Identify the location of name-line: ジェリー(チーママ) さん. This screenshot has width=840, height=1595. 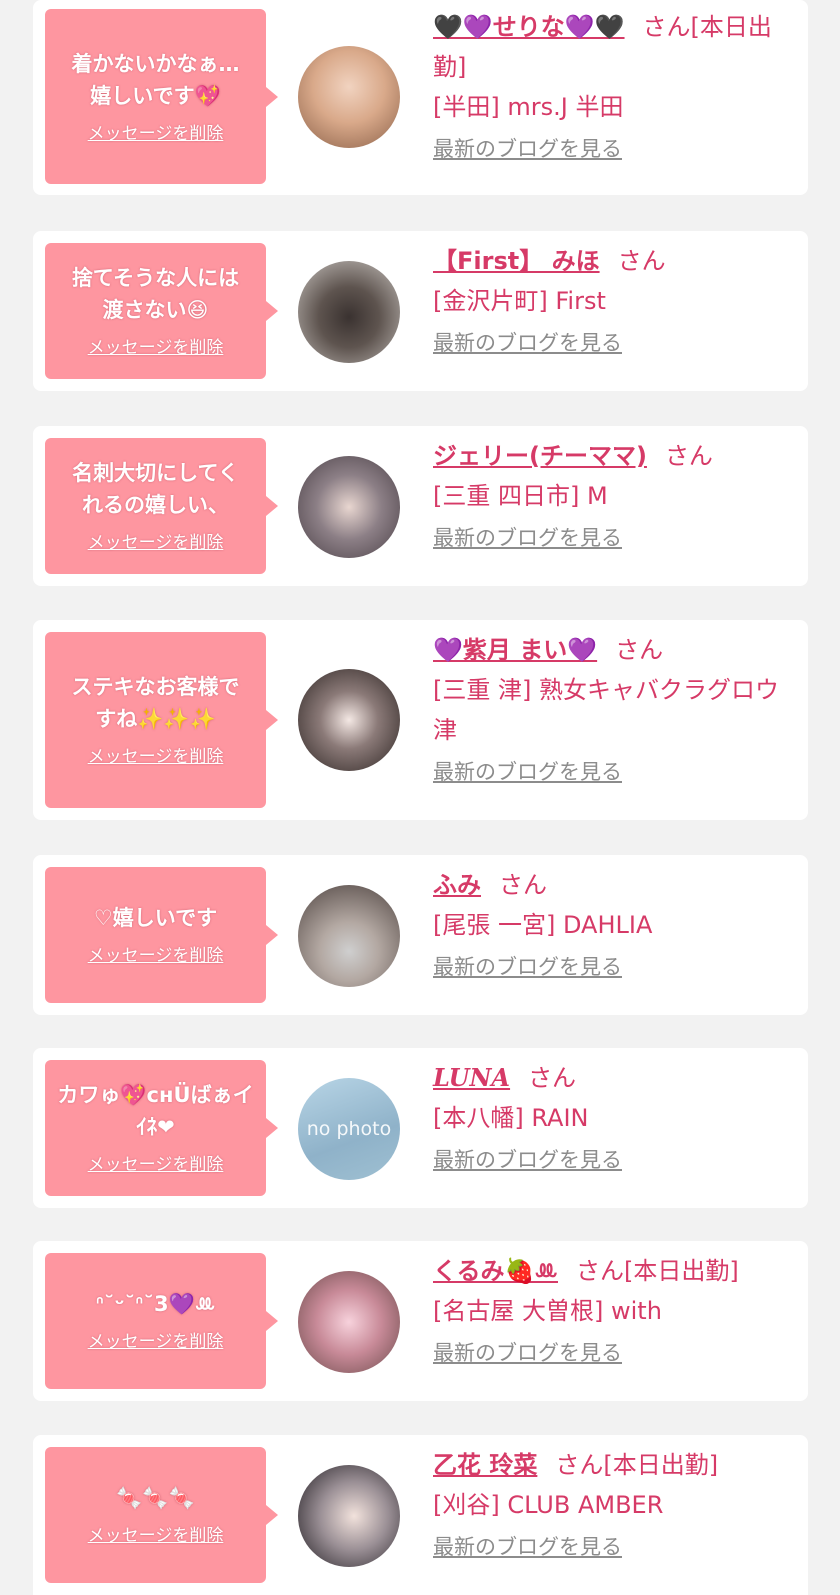
(615, 456).